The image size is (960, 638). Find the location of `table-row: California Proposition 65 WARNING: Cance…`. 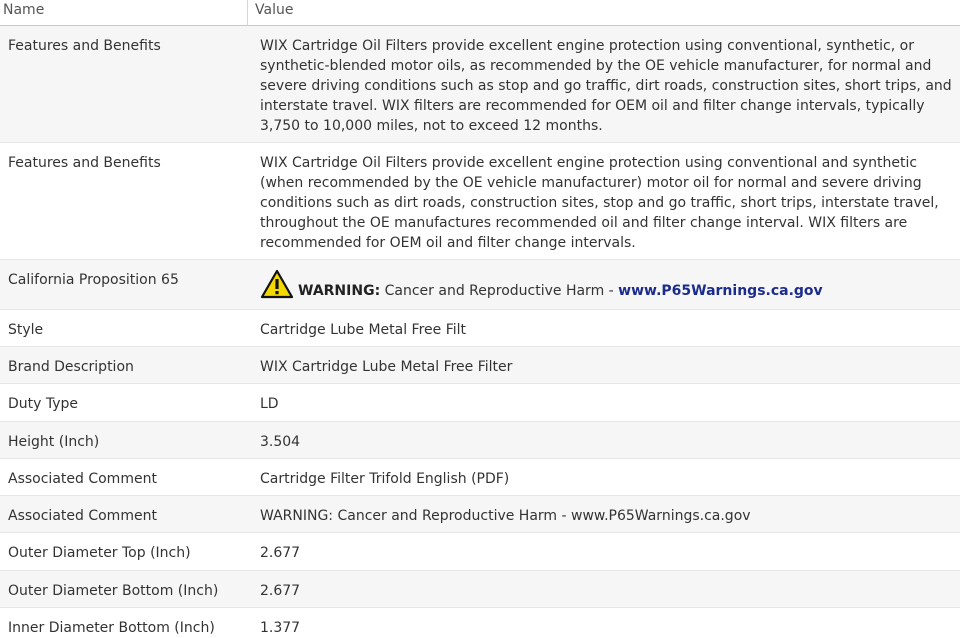

table-row: California Proposition 65 WARNING: Cance… is located at coordinates (480, 285).